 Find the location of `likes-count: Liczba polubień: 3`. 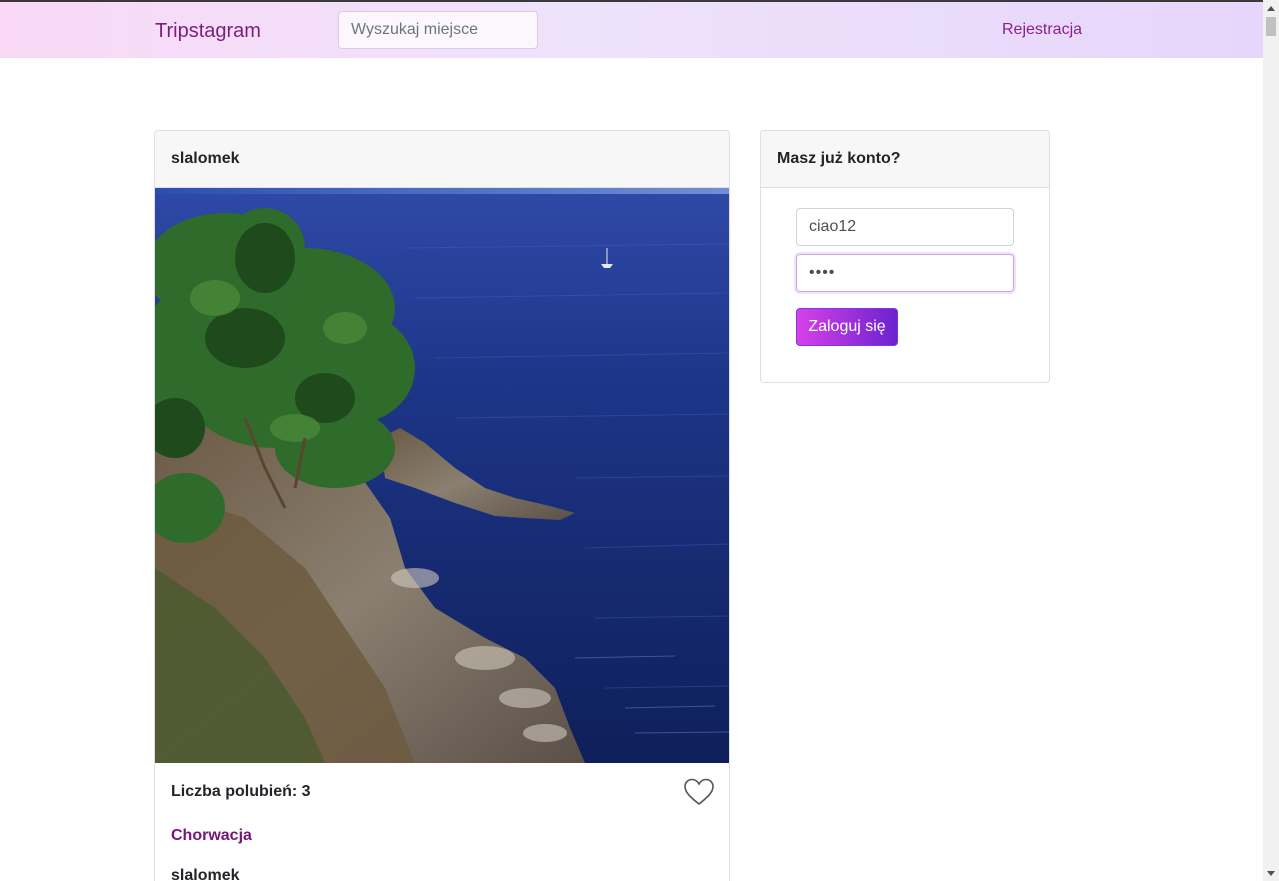

likes-count: Liczba polubień: 3 is located at coordinates (241, 791).